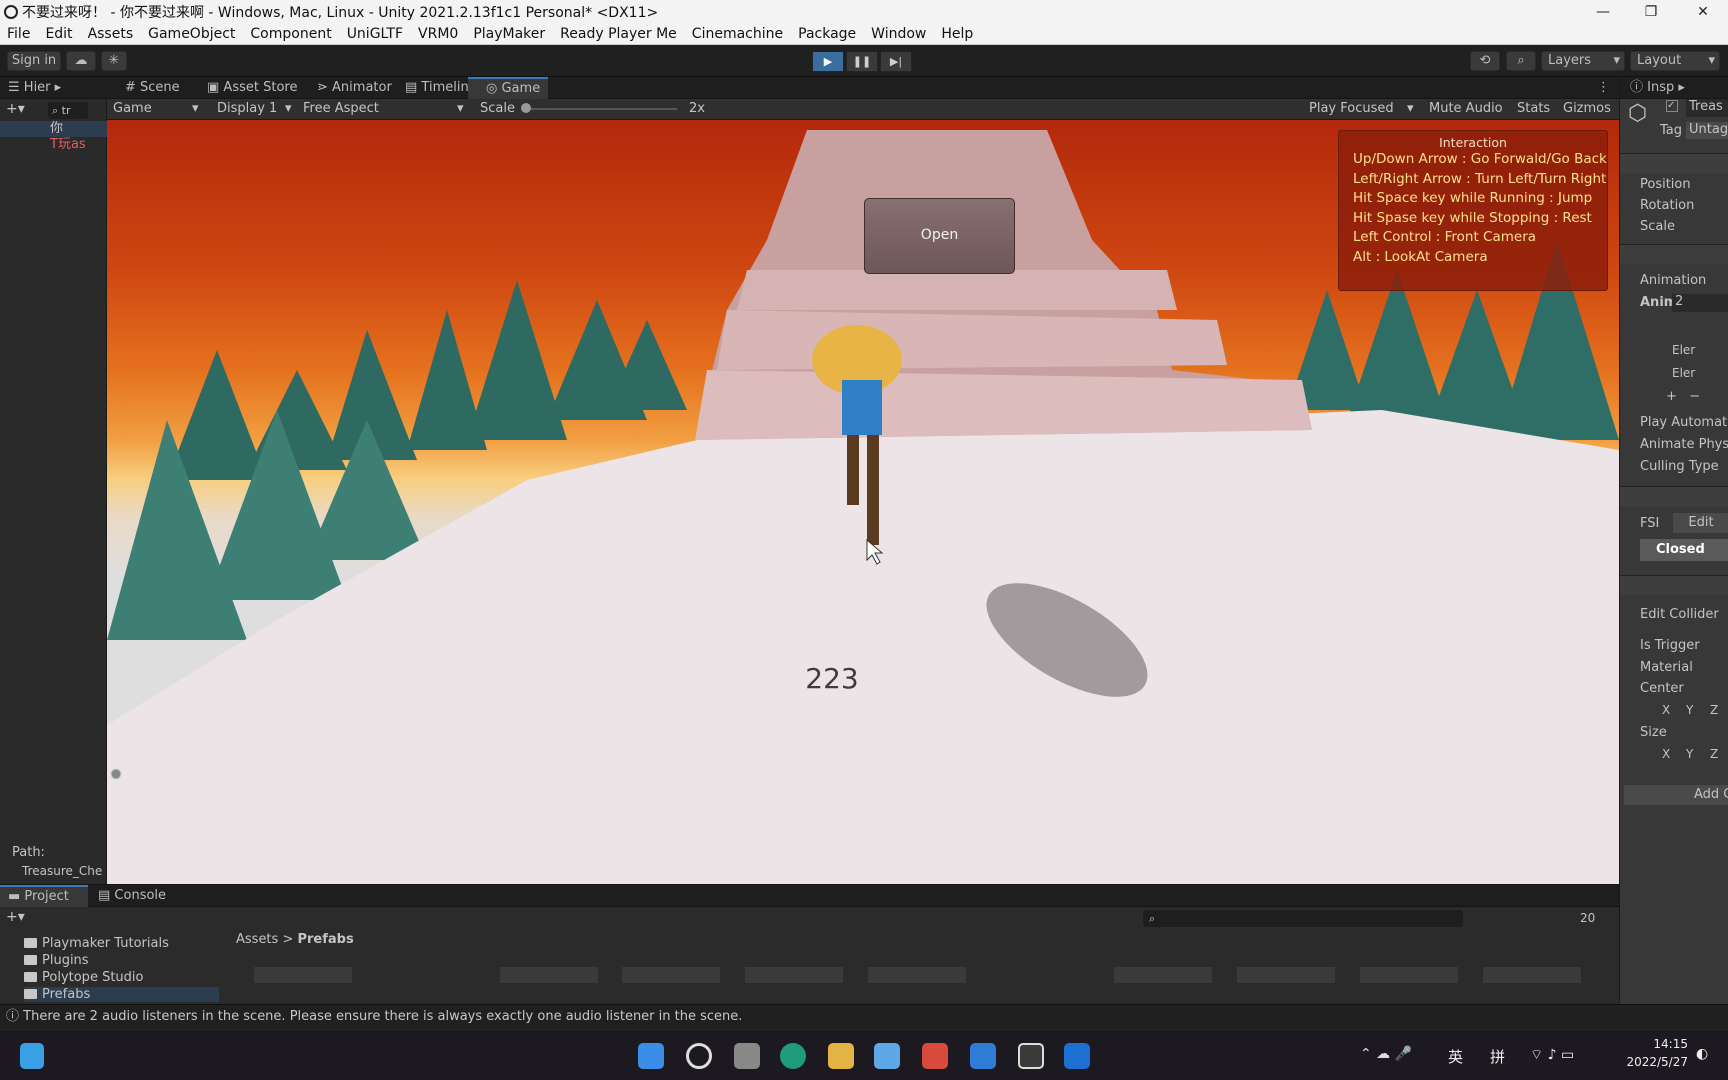 The width and height of the screenshot is (1728, 1080). Describe the element at coordinates (111, 34) in the screenshot. I see `menu-assets: Assets` at that location.